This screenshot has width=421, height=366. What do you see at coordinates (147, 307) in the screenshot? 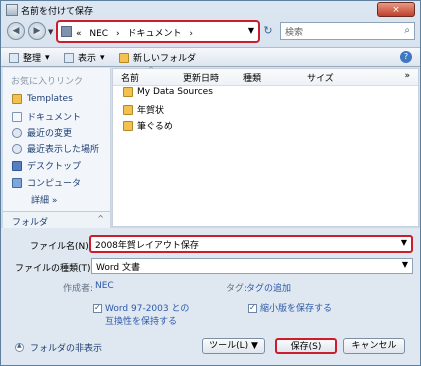
I see `compatibility-label-line-1: Word 97-2003 との` at bounding box center [147, 307].